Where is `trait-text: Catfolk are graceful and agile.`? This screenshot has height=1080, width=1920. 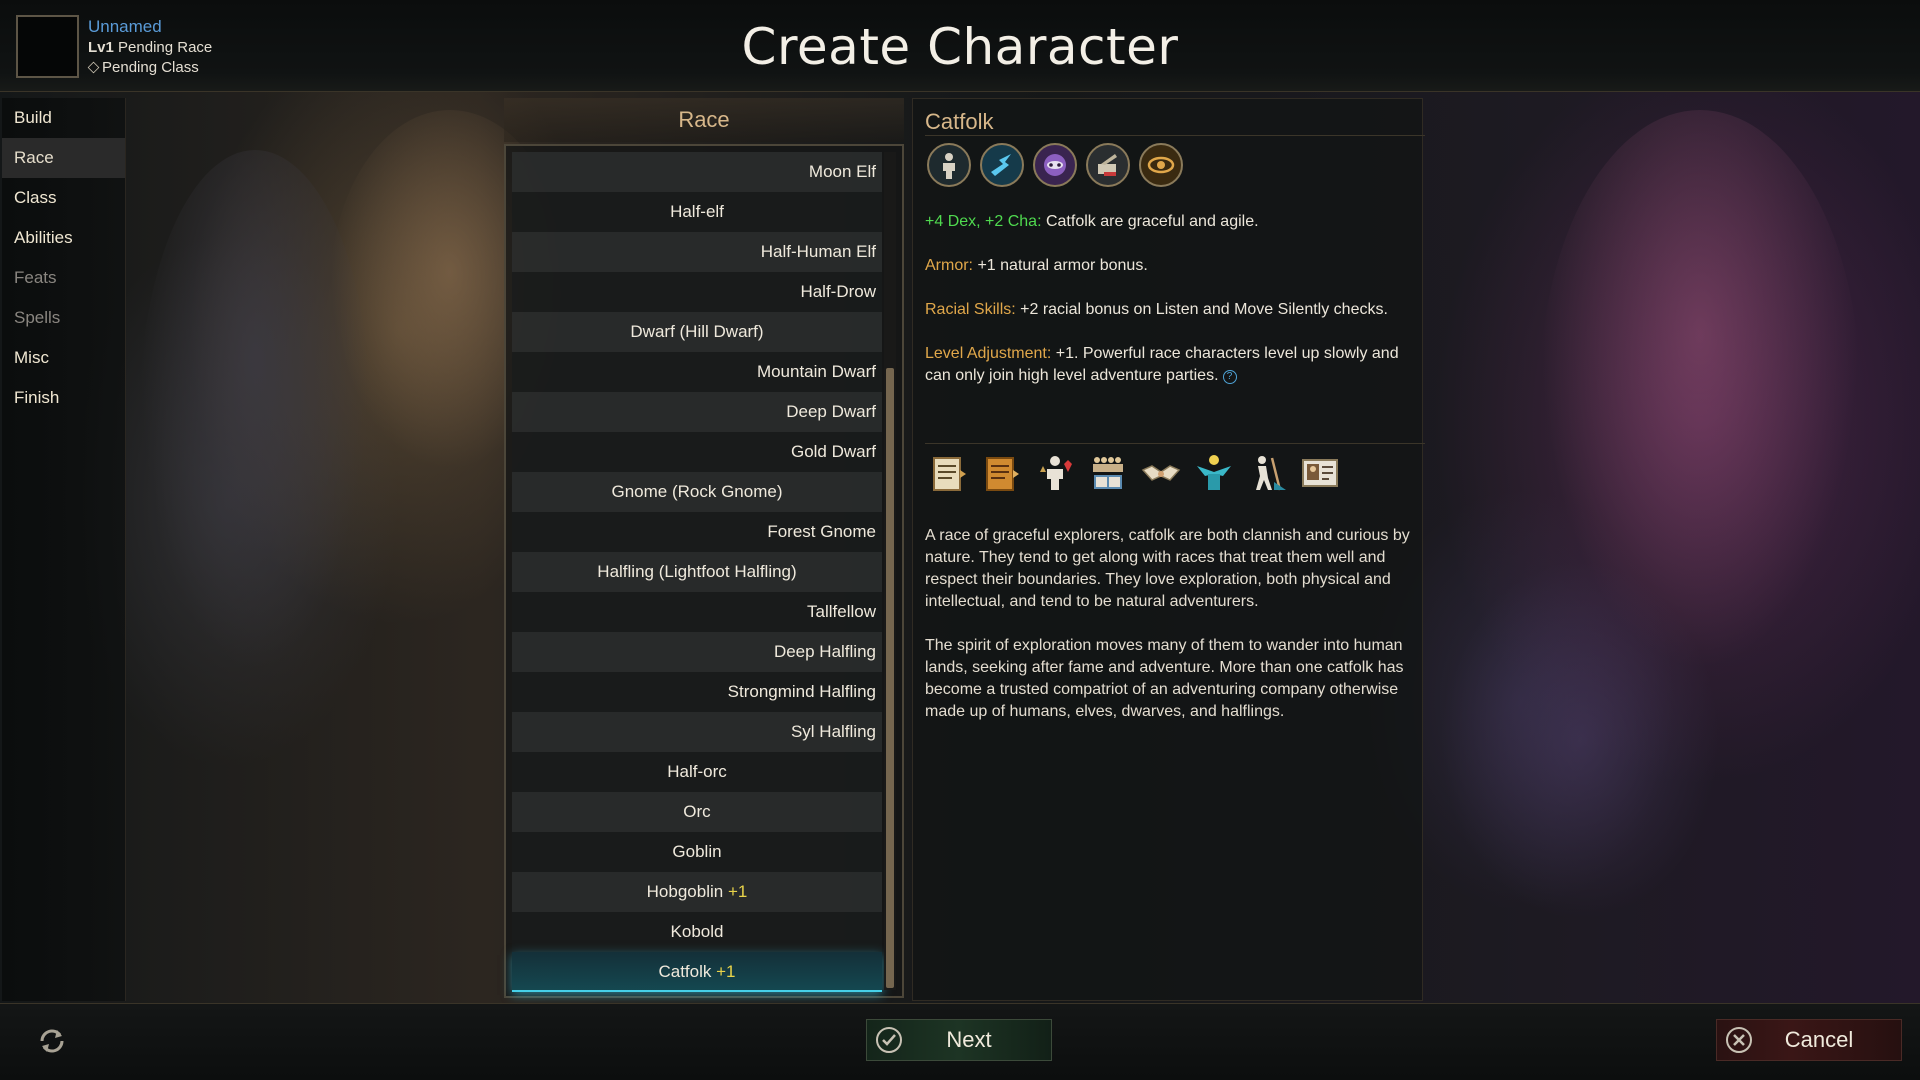 trait-text: Catfolk are graceful and agile. is located at coordinates (1152, 221).